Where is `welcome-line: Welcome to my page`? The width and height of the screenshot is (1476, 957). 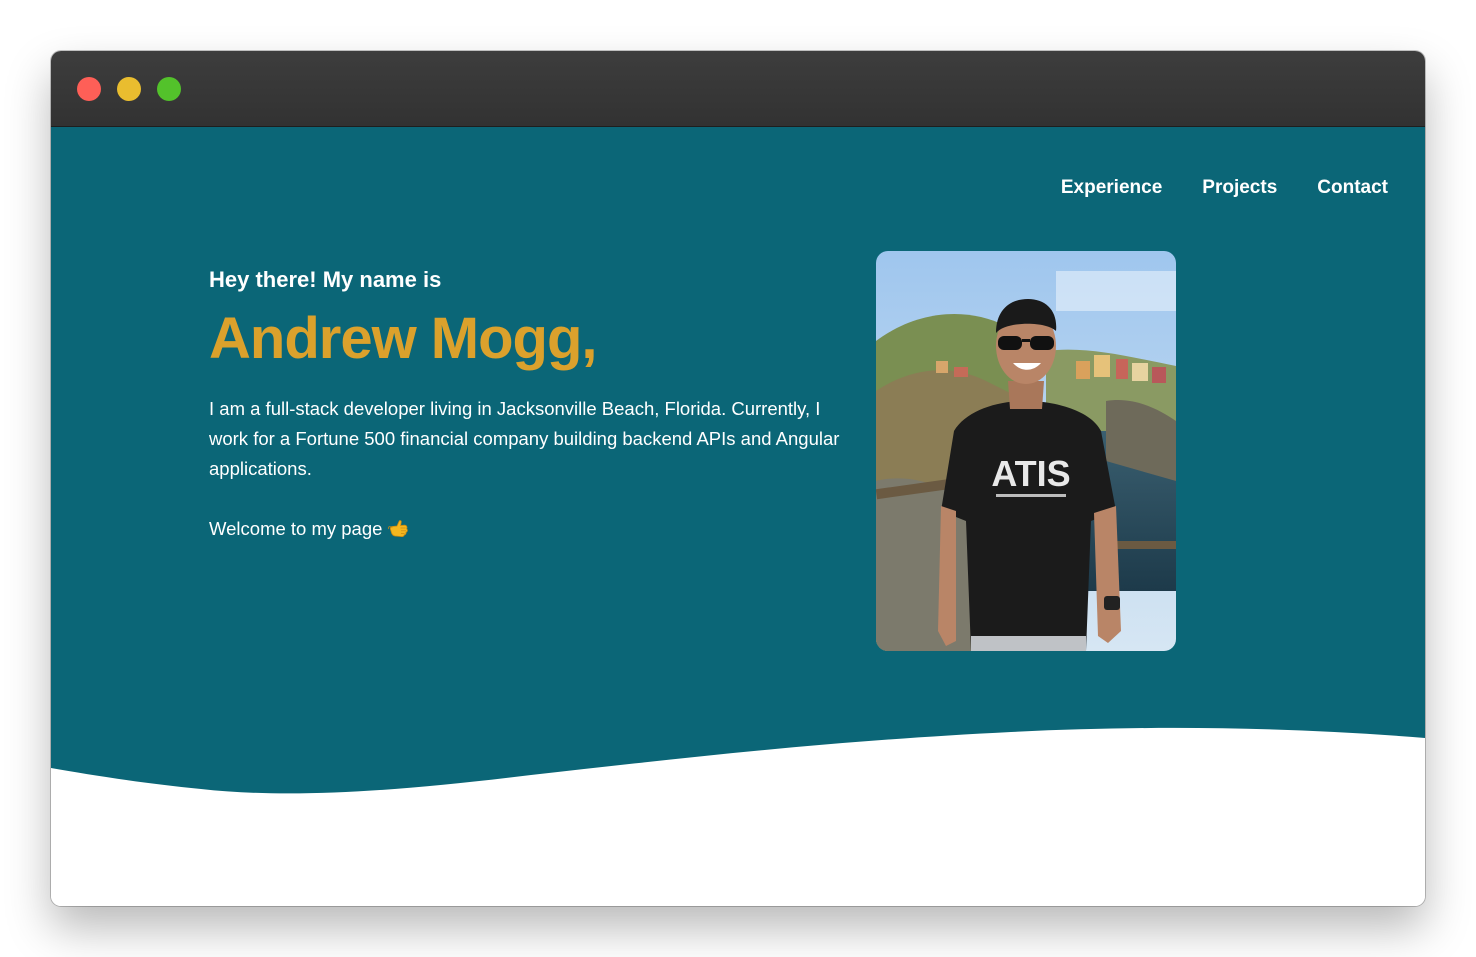
welcome-line: Welcome to my page is located at coordinates (534, 529).